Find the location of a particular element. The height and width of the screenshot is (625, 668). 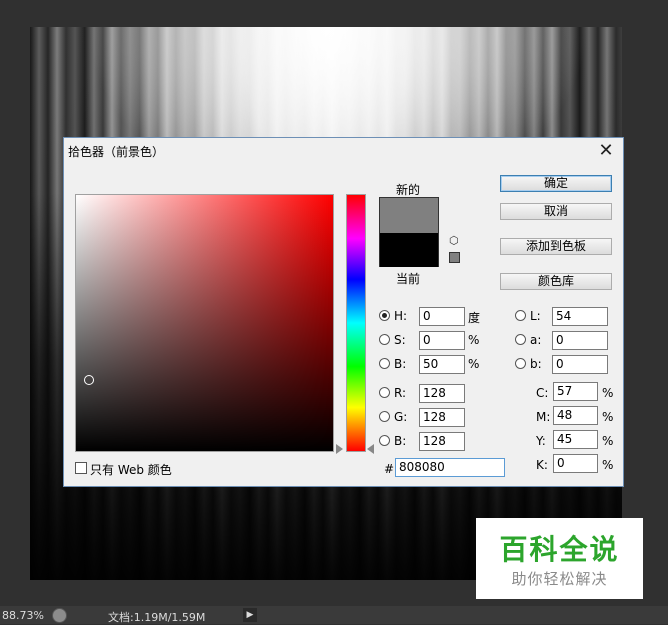

red-label: R: is located at coordinates (400, 393).